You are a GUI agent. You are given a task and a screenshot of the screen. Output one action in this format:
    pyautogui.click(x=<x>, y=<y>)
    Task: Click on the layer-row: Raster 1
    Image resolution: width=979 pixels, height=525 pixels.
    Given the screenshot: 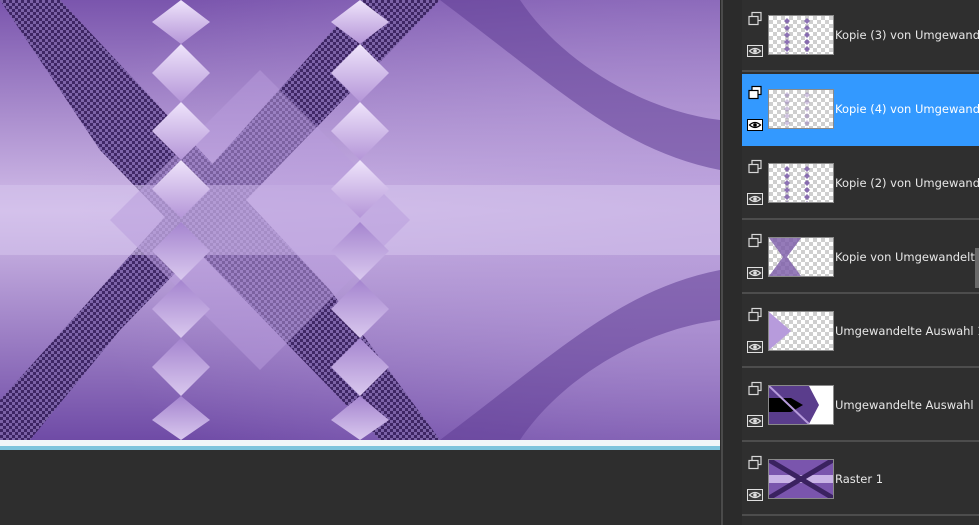 What is the action you would take?
    pyautogui.click(x=860, y=480)
    